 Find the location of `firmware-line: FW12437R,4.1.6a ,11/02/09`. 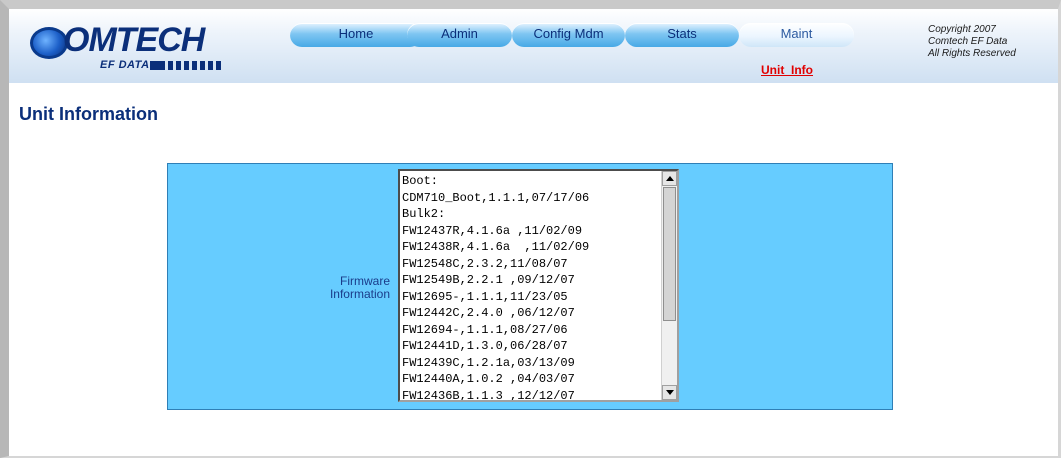

firmware-line: FW12437R,4.1.6a ,11/02/09 is located at coordinates (492, 230).